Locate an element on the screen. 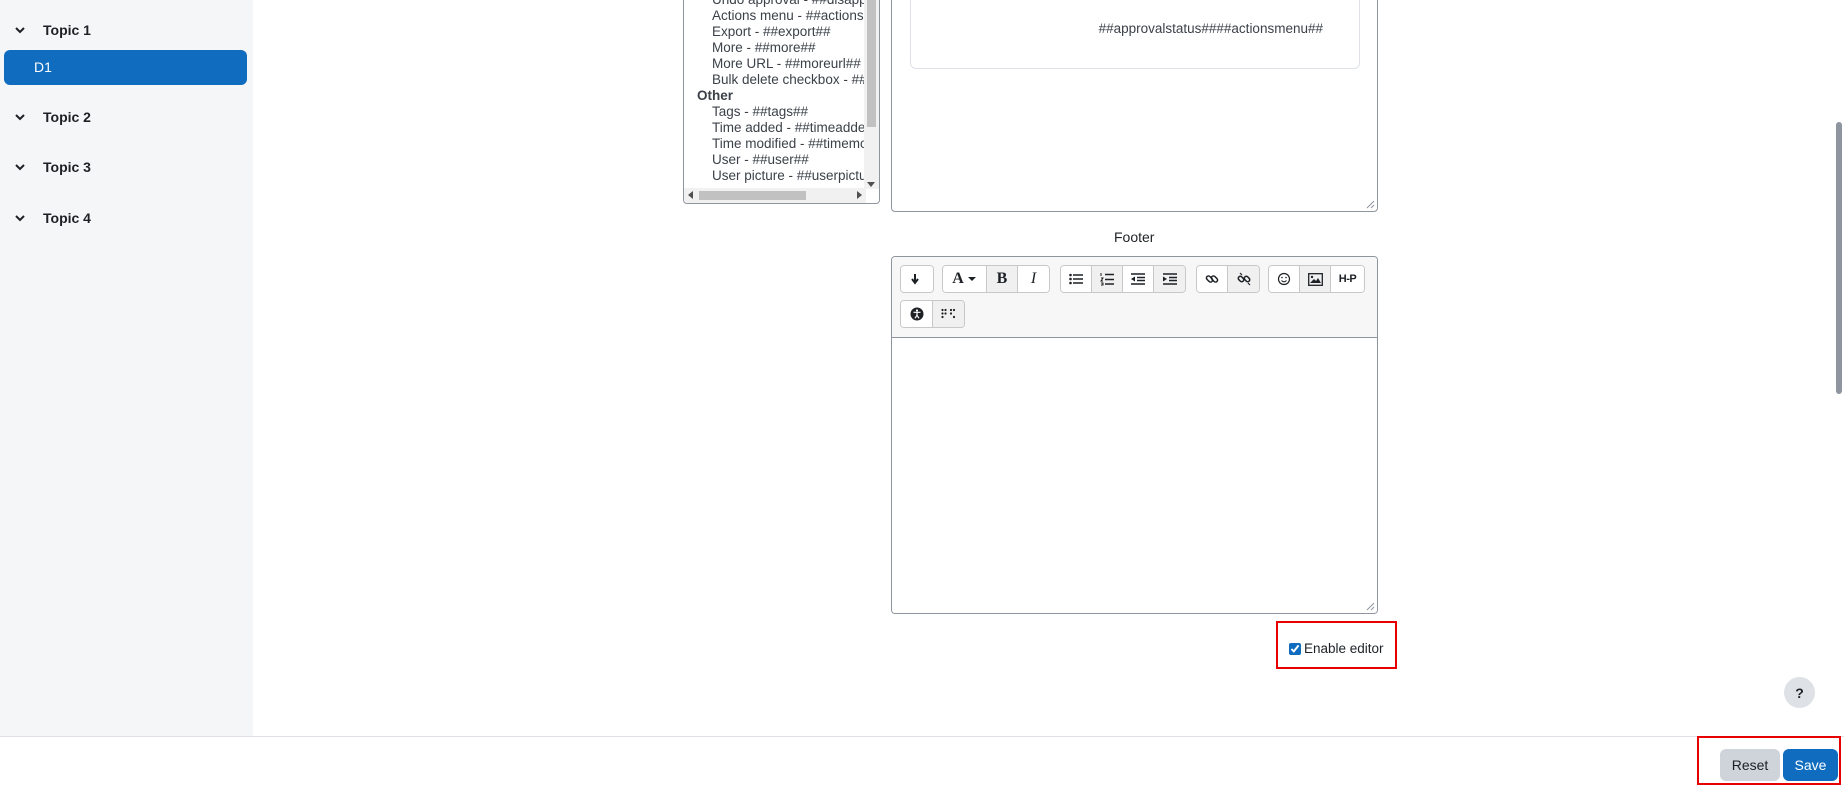  h5p-icon: H-P is located at coordinates (1347, 279).